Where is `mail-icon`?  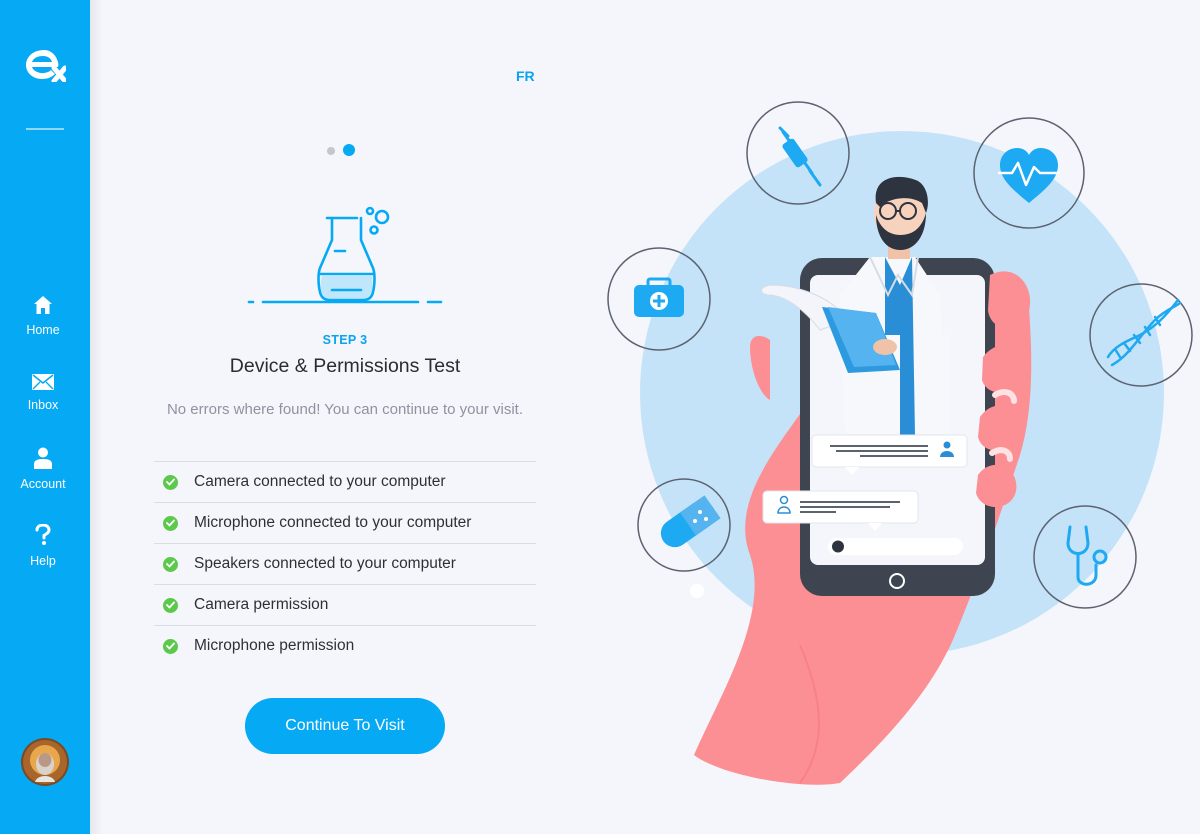
mail-icon is located at coordinates (43, 382).